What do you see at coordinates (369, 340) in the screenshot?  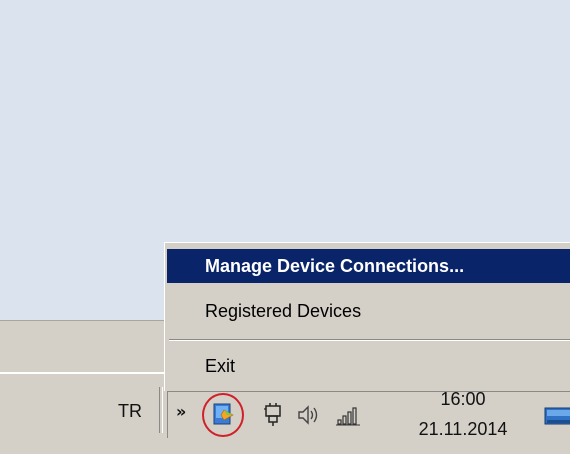 I see `menu-separator` at bounding box center [369, 340].